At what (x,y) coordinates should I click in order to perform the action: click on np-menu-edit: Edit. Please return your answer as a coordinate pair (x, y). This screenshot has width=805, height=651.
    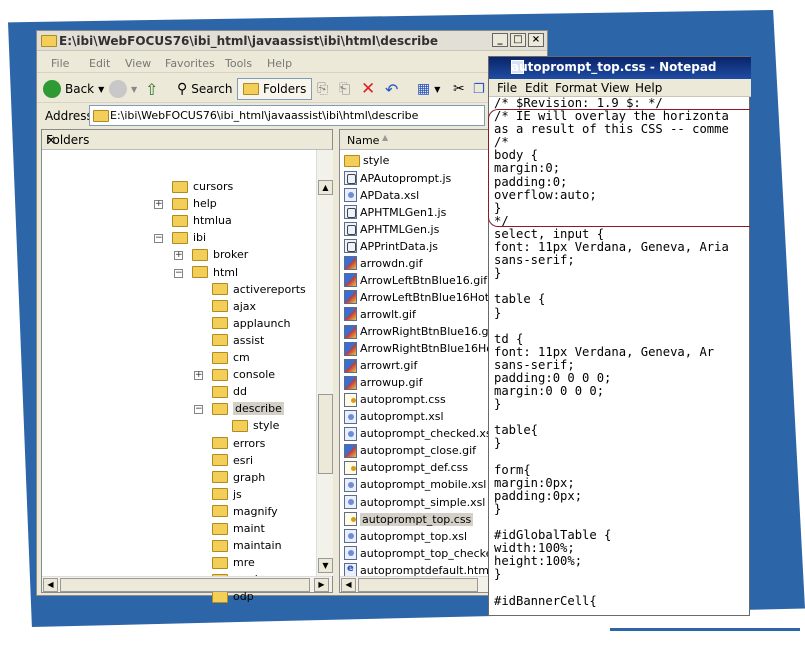
    Looking at the image, I should click on (536, 88).